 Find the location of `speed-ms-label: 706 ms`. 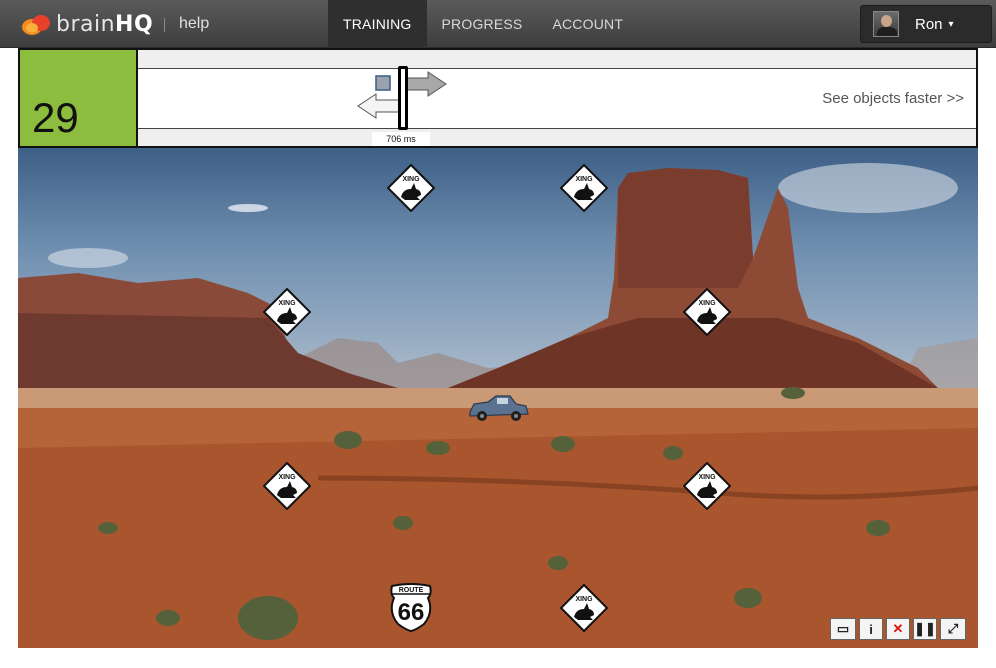

speed-ms-label: 706 ms is located at coordinates (401, 139).